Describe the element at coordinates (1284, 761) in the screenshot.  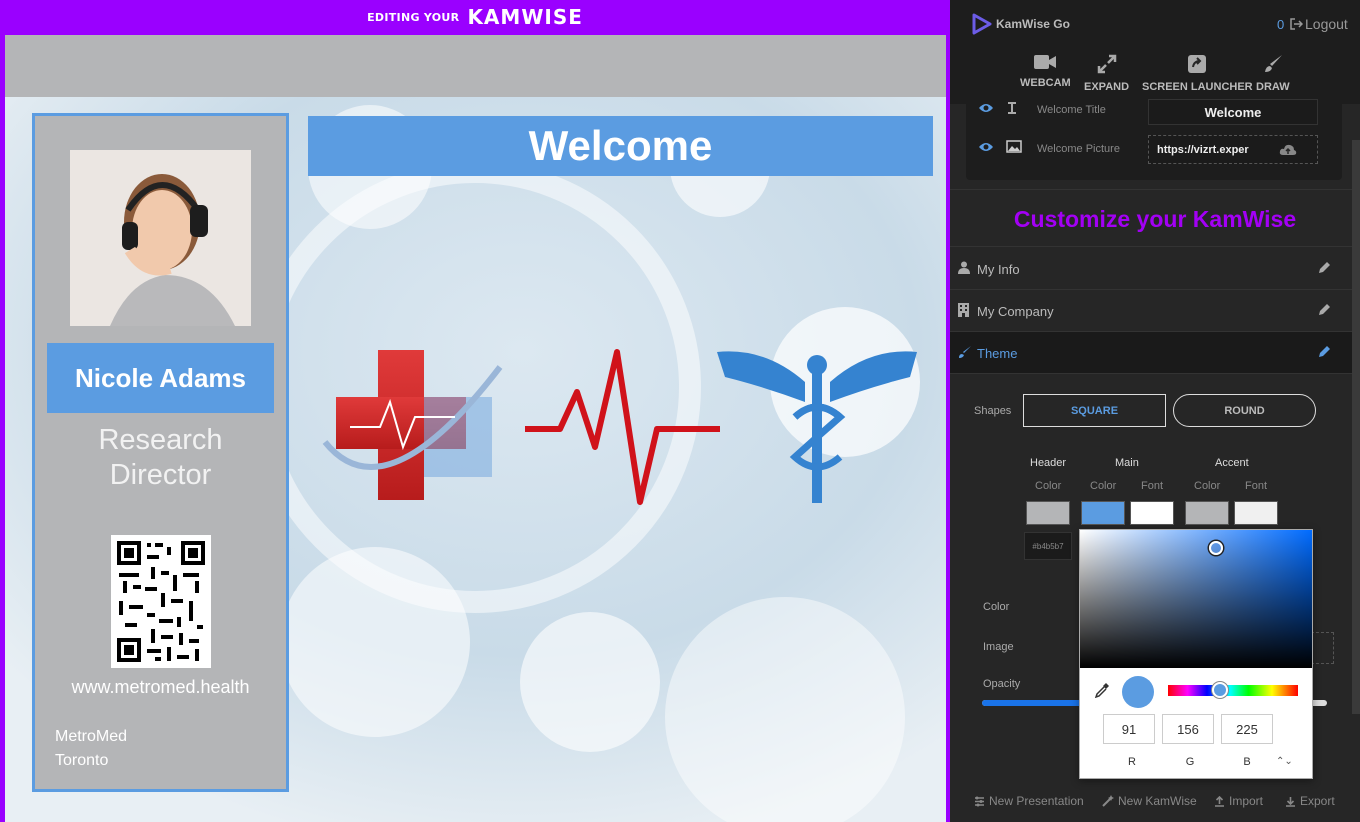
I see `color-mode-toggle: ⌃⌄` at that location.